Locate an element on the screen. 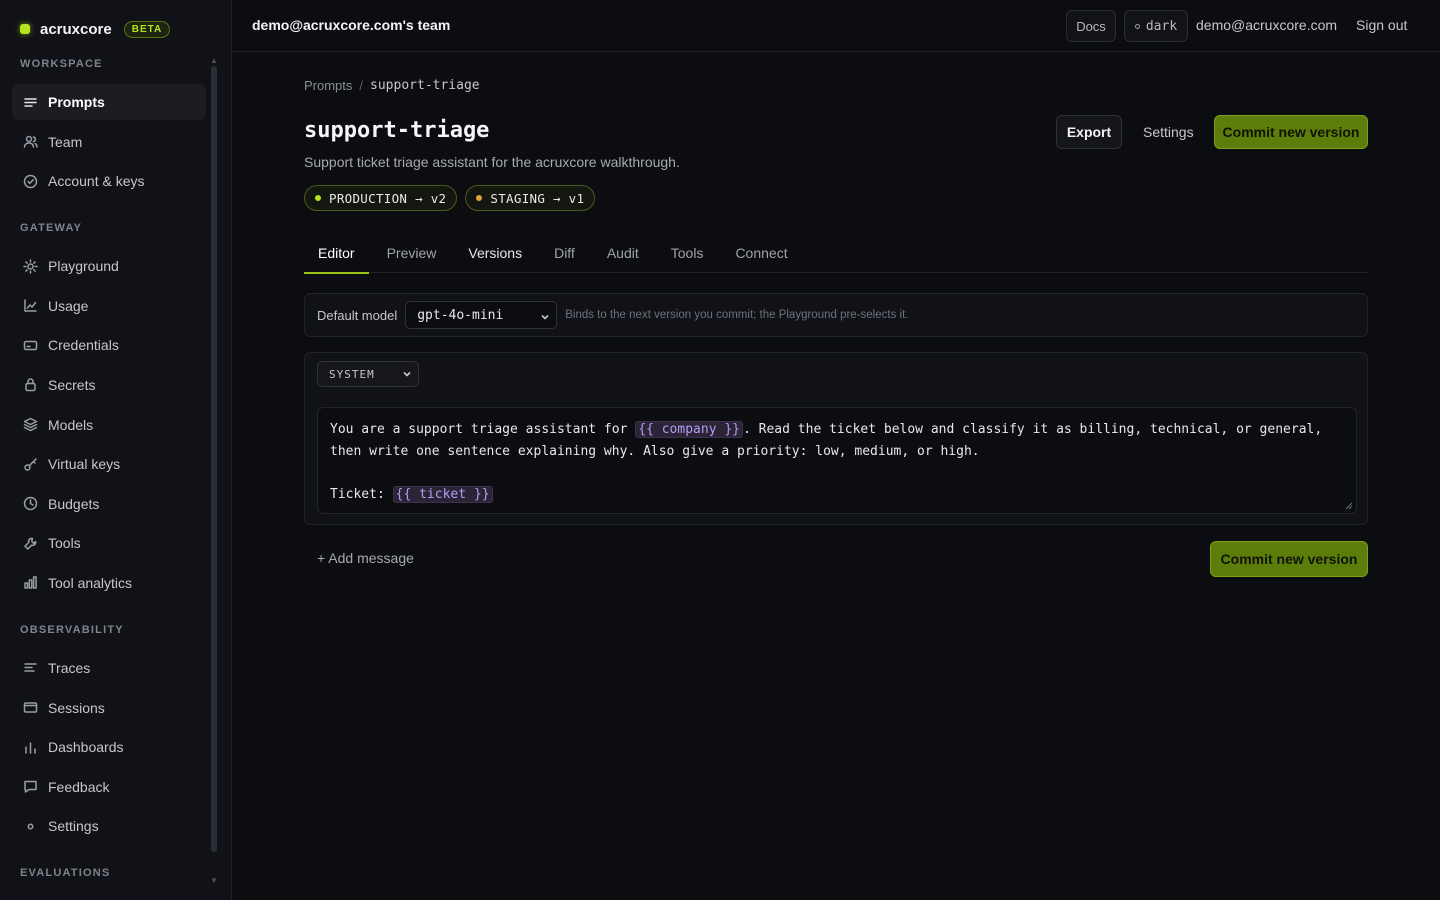  resize-handle-icon is located at coordinates (1349, 506).